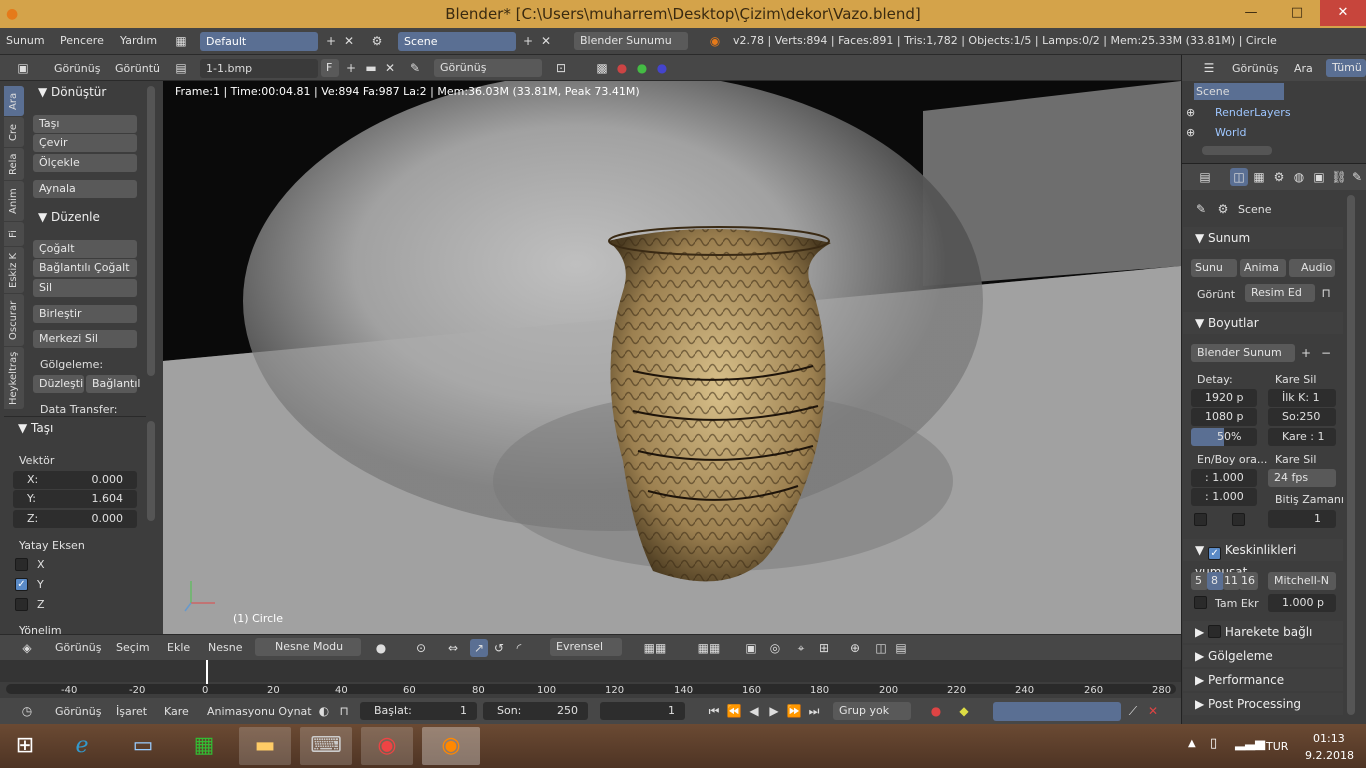  I want to click on constraint-x-checkbox, so click(21, 564).